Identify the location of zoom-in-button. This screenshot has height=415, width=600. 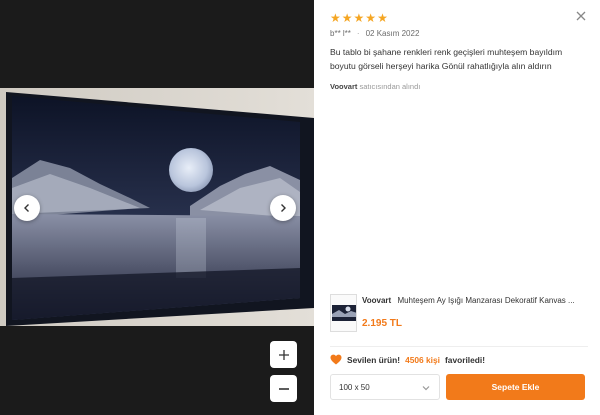
(283, 354).